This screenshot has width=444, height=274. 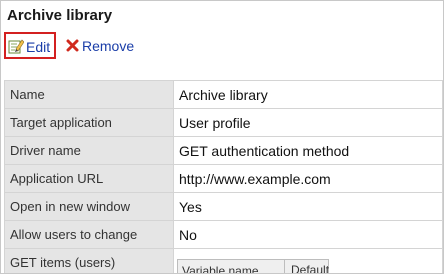 I want to click on table-row: Open in new window Yes, so click(x=223, y=206).